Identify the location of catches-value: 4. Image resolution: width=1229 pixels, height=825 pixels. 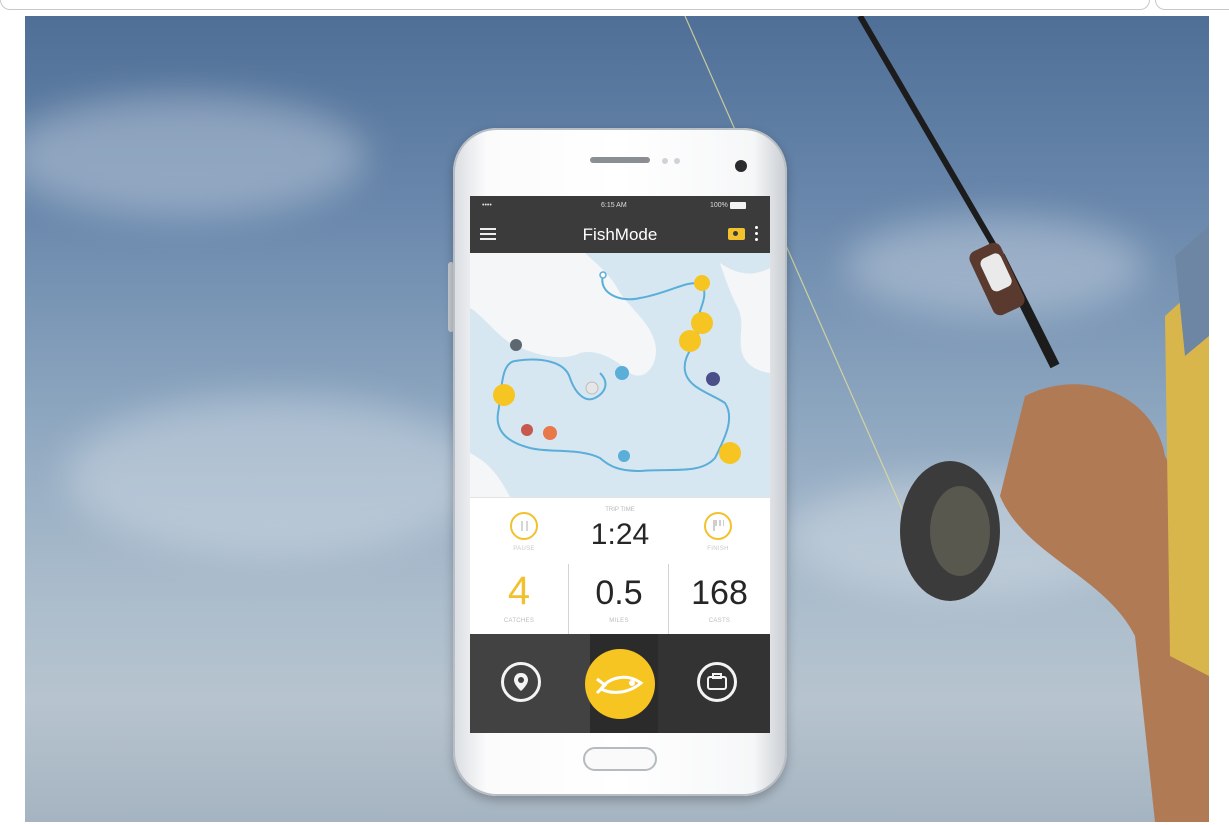
(519, 591).